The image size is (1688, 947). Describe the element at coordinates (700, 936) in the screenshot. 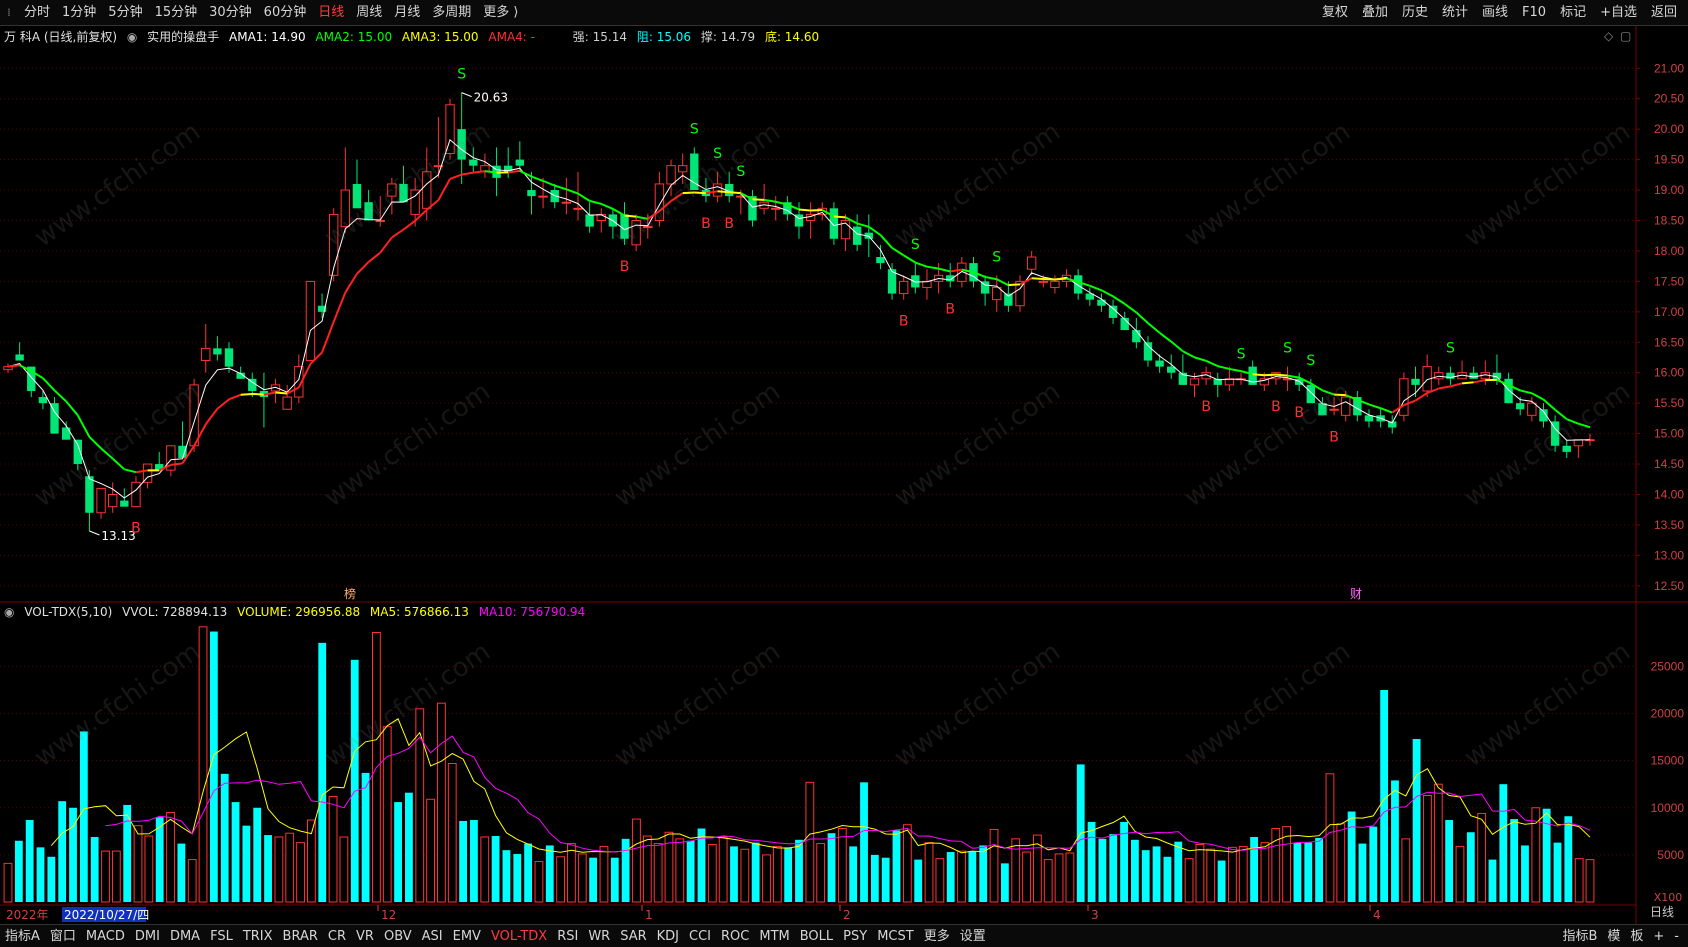

I see `indicator-tab-18: CCI` at that location.